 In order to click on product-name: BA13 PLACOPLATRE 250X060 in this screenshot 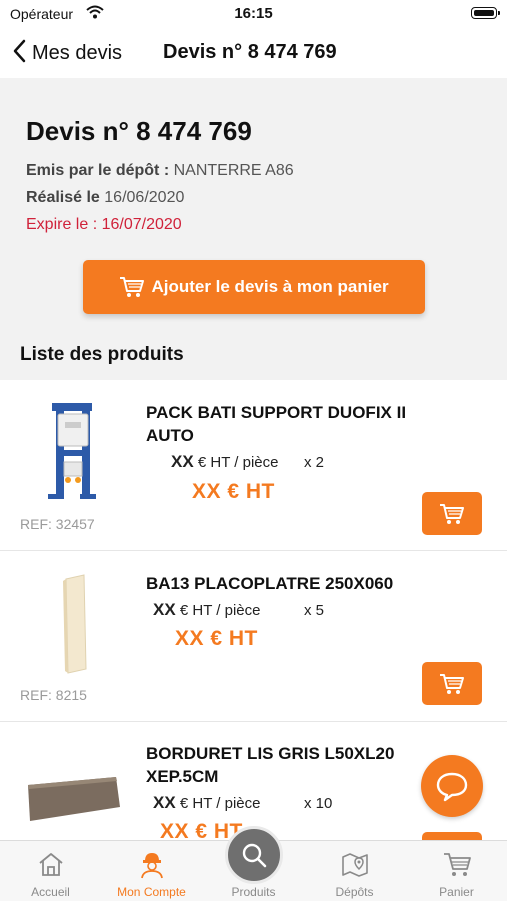, I will do `click(270, 583)`.